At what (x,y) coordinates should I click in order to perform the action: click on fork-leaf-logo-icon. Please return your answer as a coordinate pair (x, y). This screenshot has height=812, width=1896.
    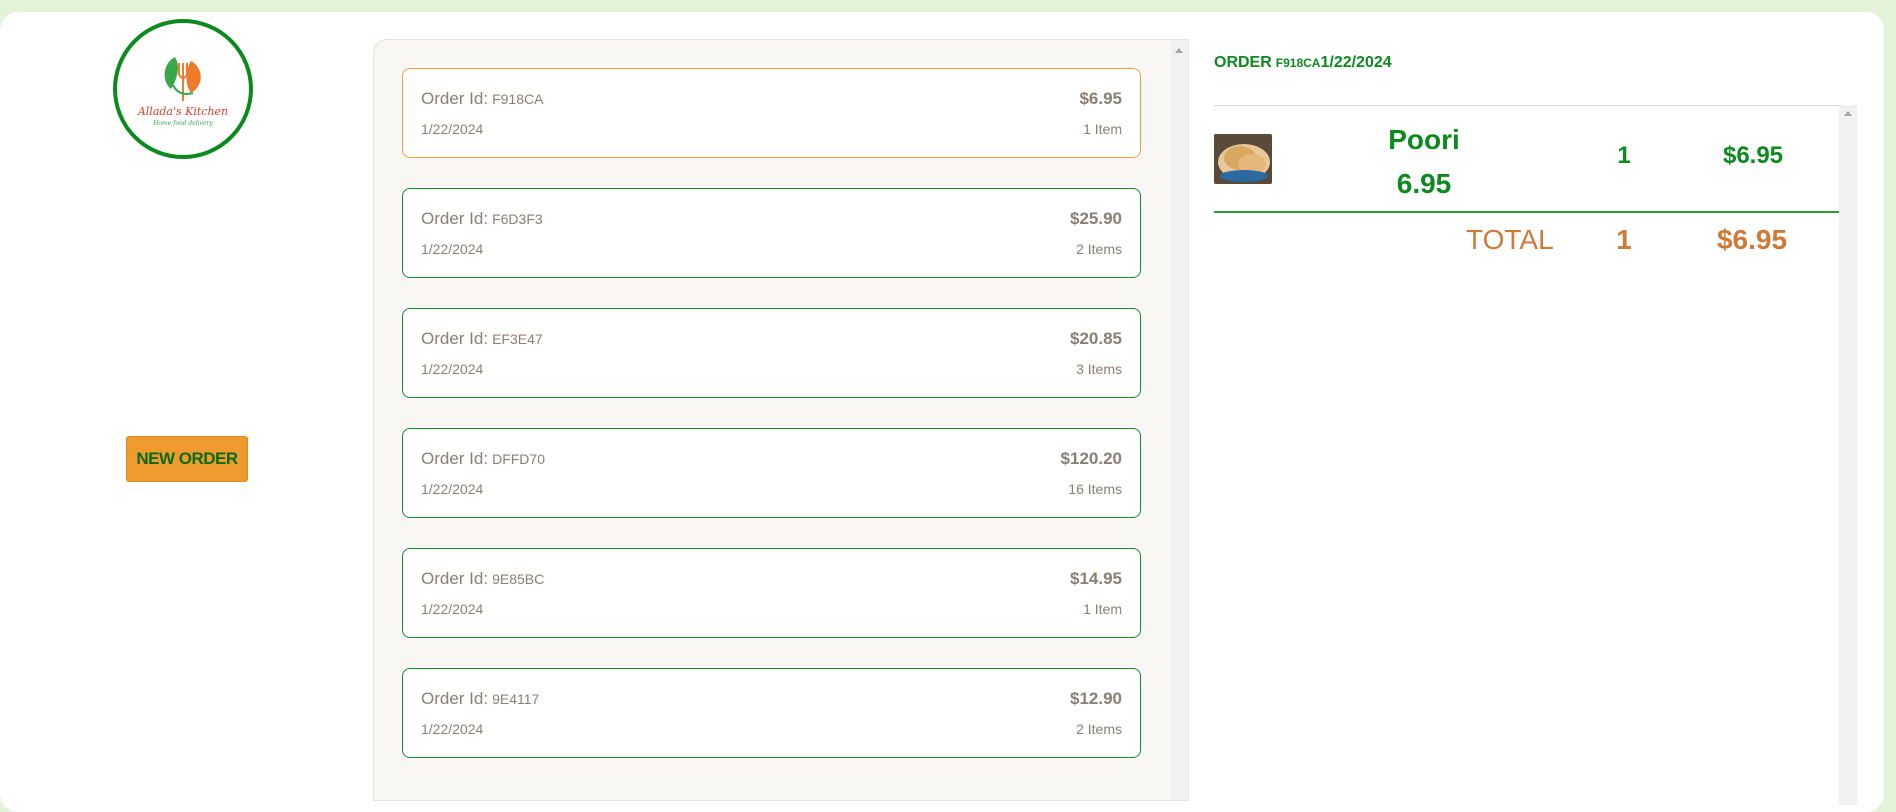
    Looking at the image, I should click on (182, 79).